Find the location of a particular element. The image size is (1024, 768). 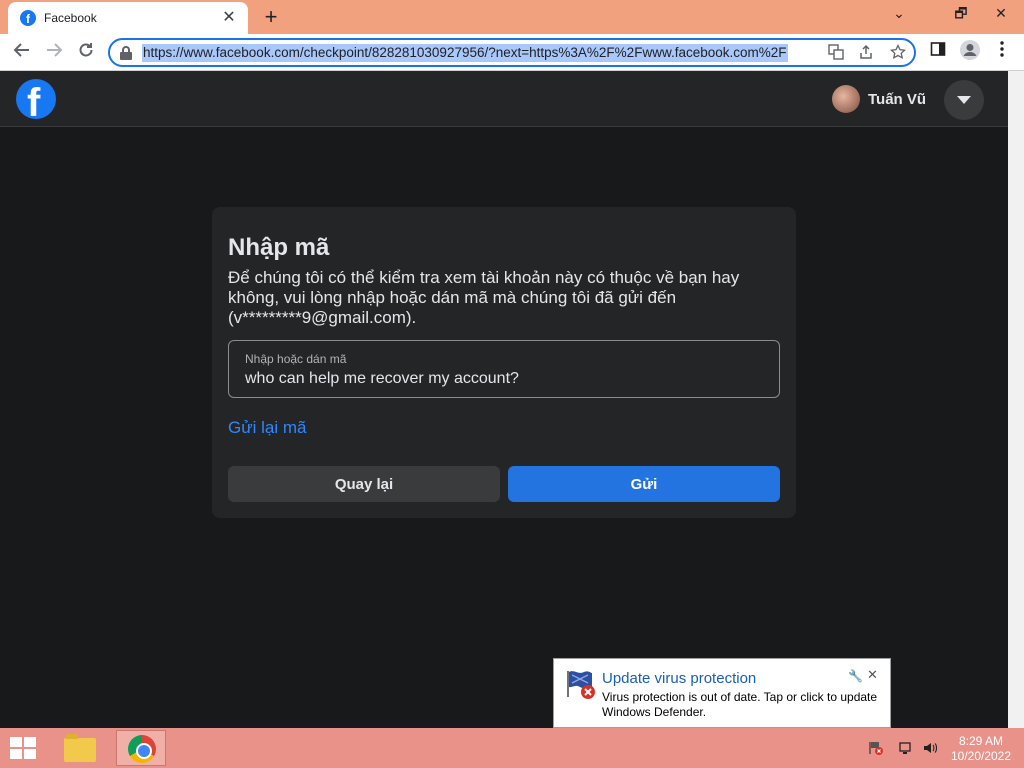

clock-date: 10/20/2022 is located at coordinates (981, 756).